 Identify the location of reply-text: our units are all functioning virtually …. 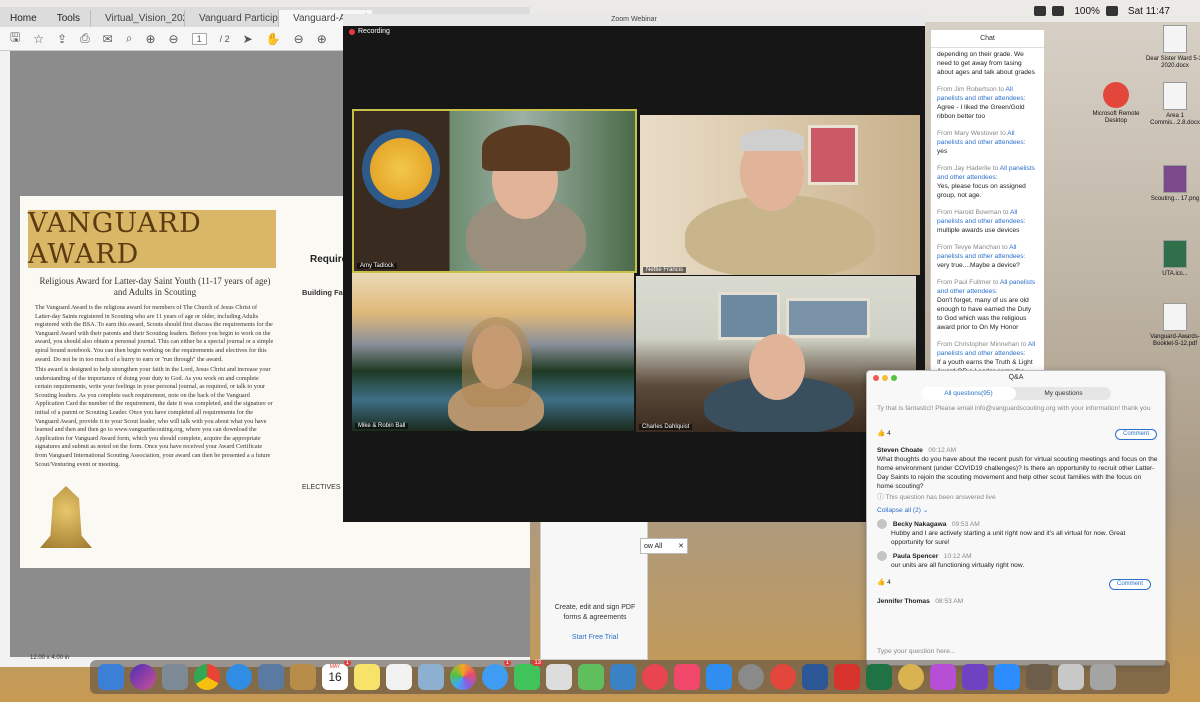
(958, 565).